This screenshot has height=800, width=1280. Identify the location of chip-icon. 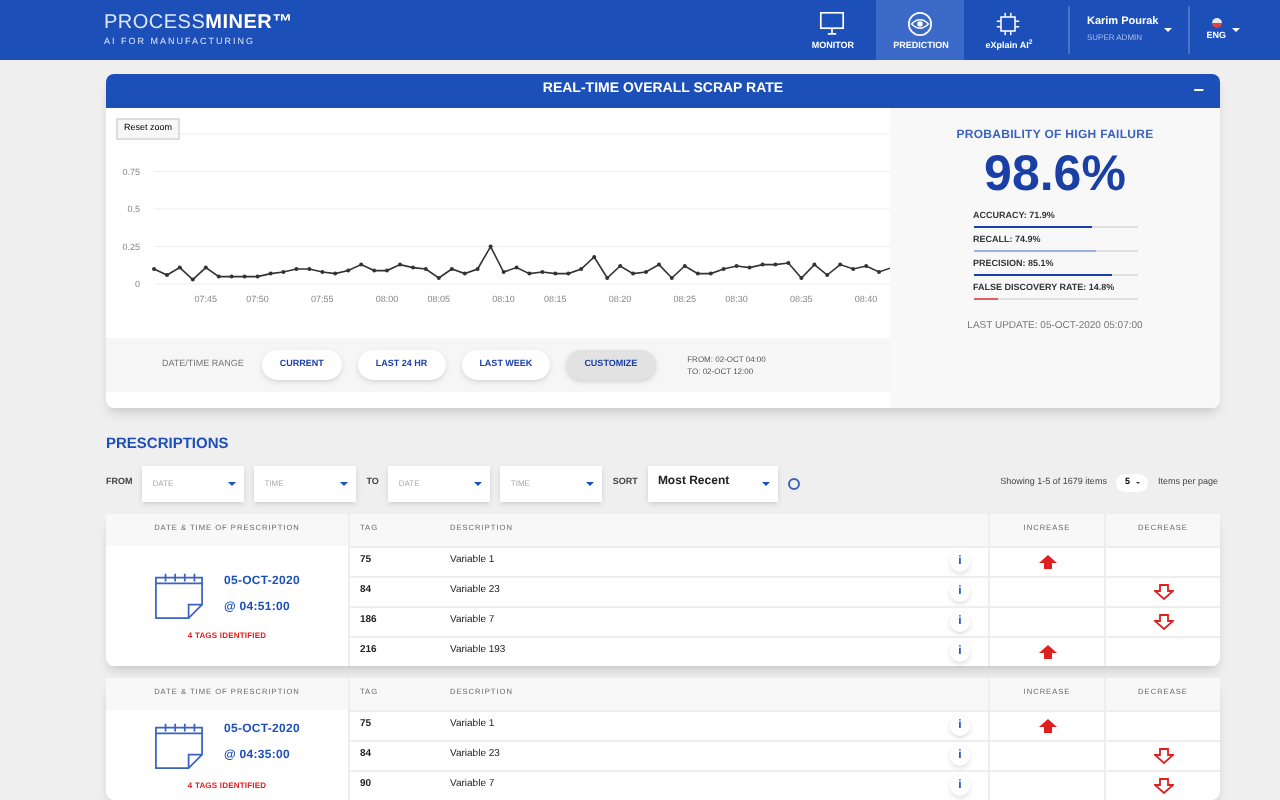
(1008, 23).